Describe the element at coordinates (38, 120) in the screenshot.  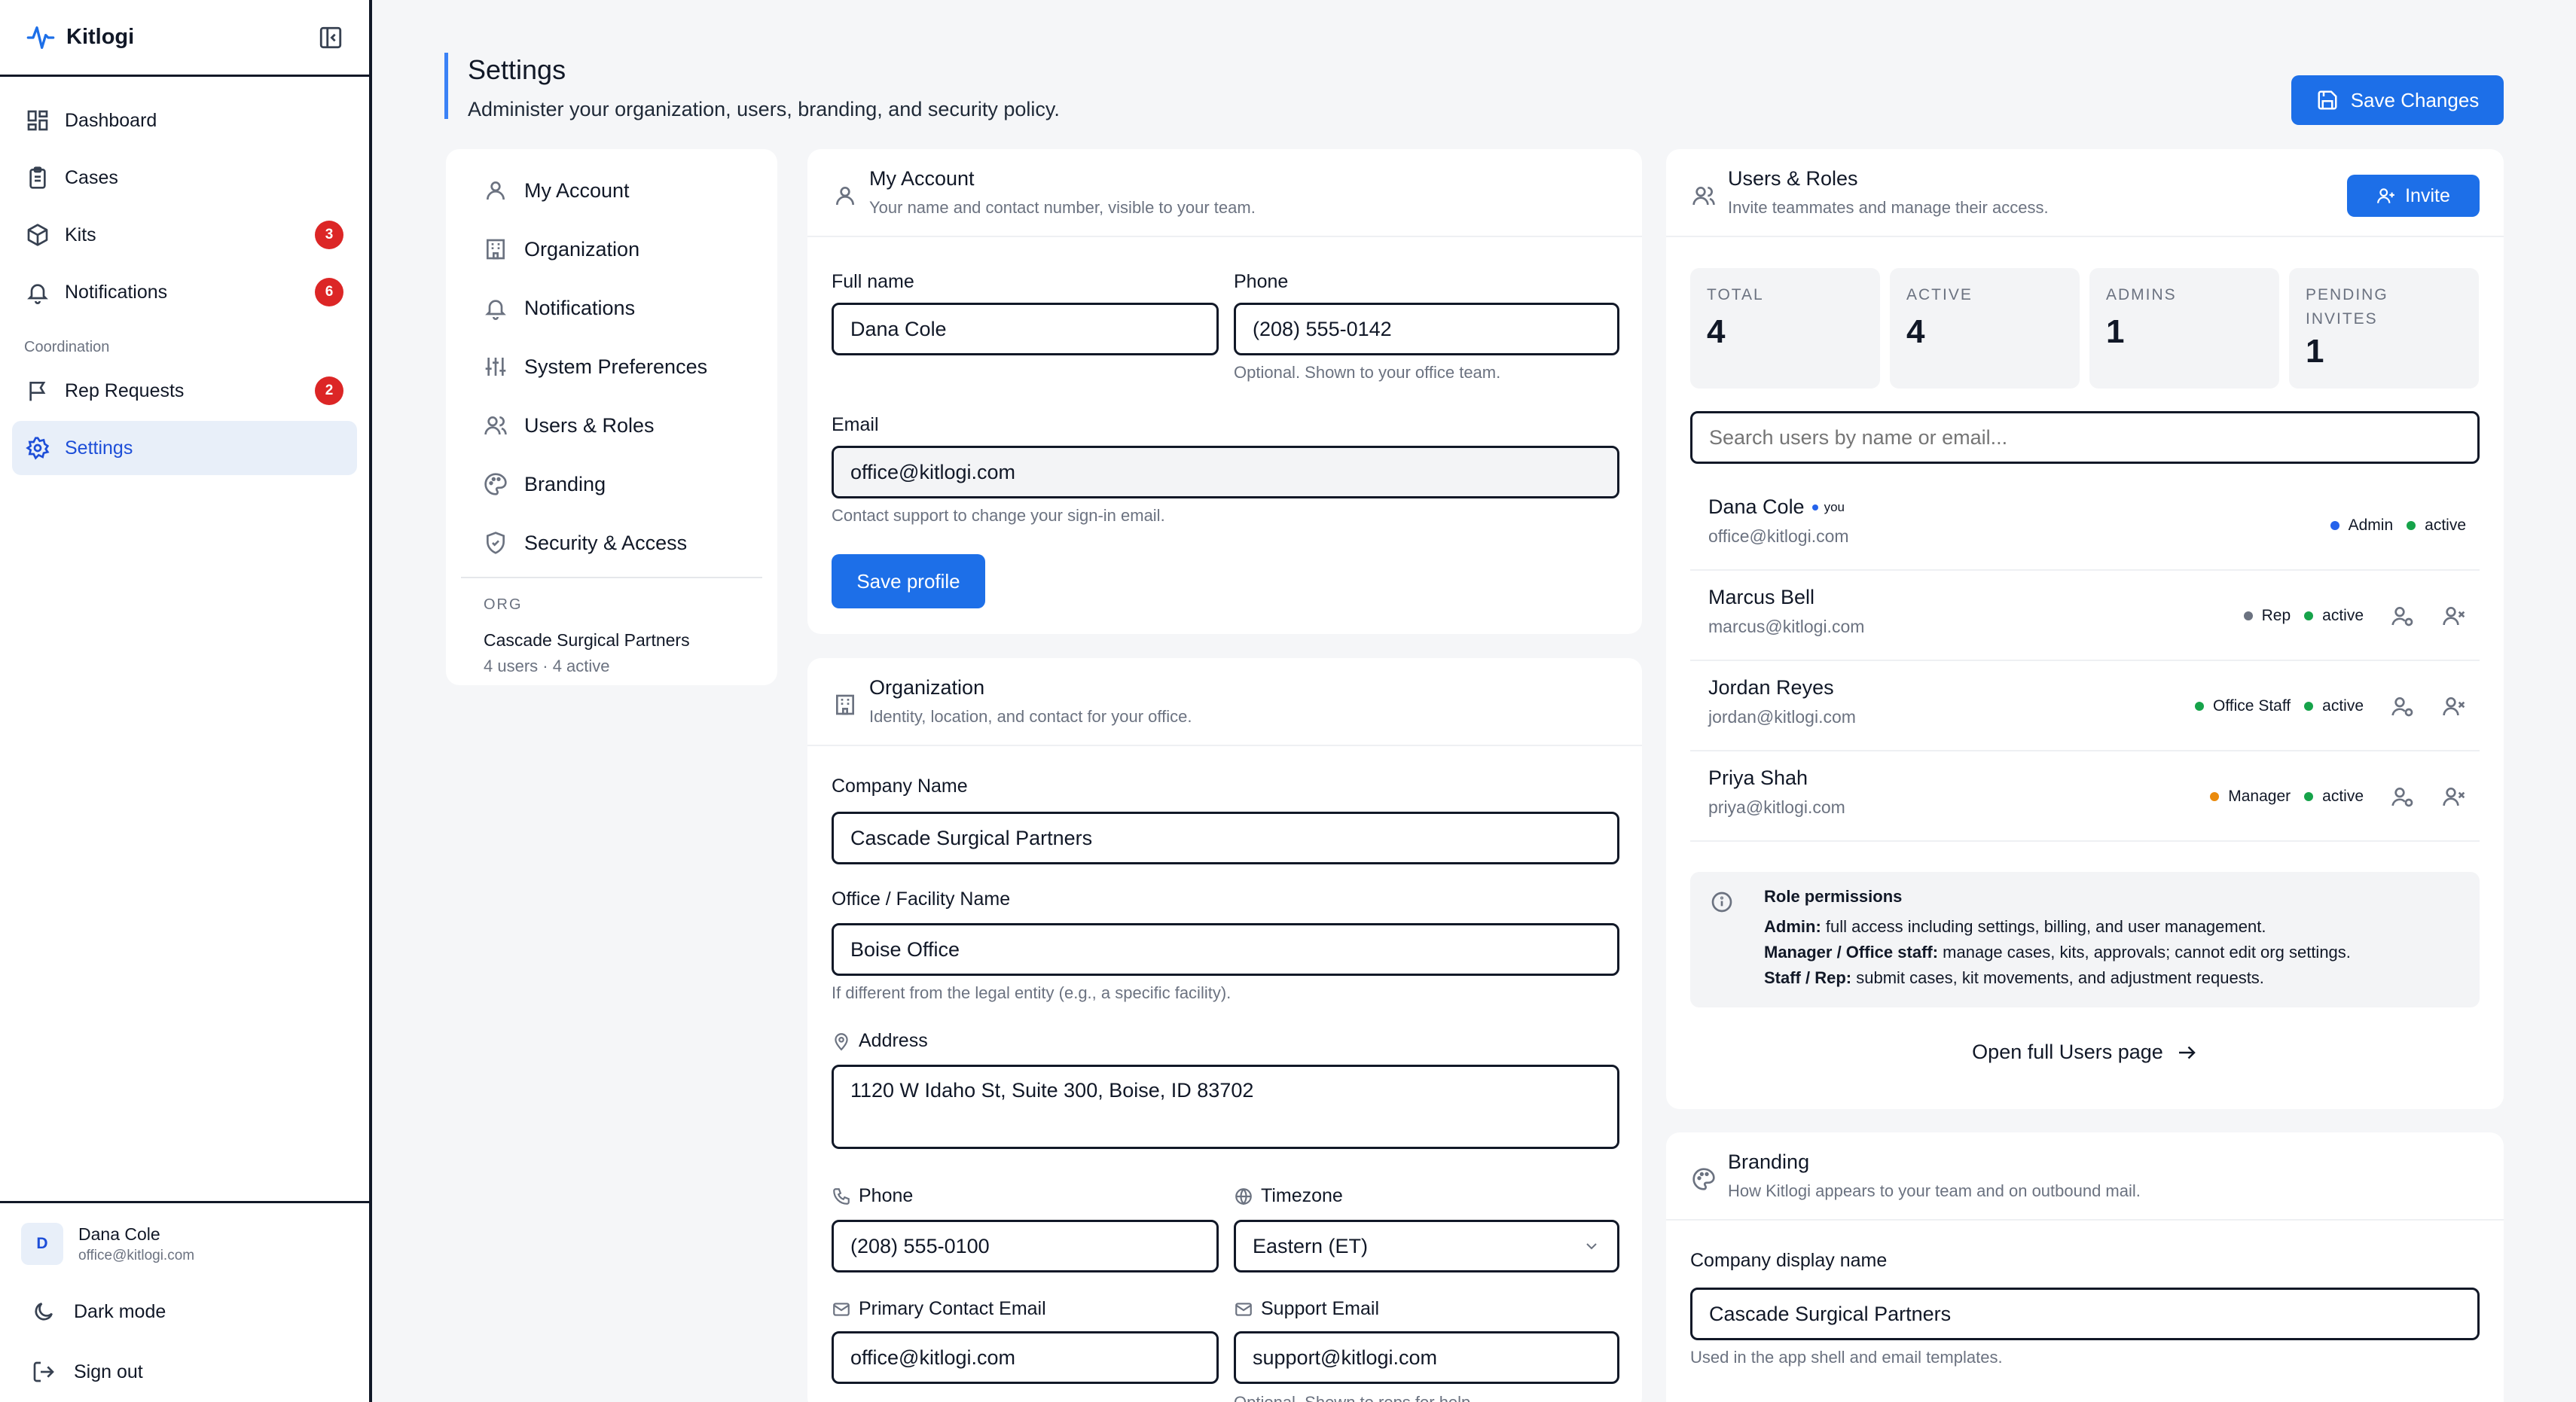
I see `dashboard-icon` at that location.